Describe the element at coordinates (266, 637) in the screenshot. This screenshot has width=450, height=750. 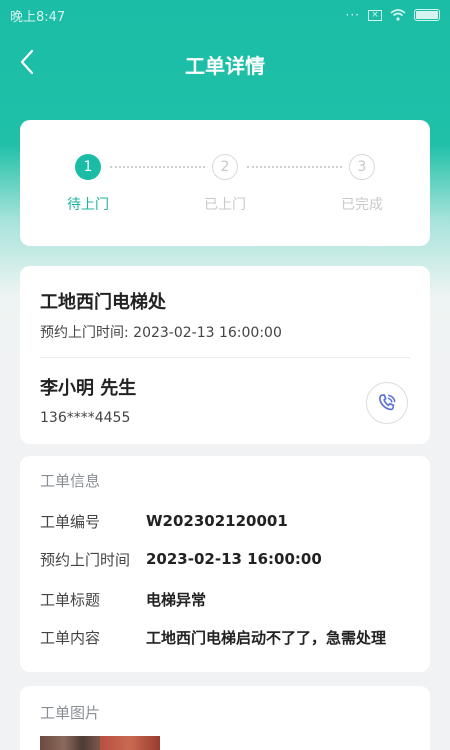
I see `info-value: 工地西门电梯启动不了了，急需处理` at that location.